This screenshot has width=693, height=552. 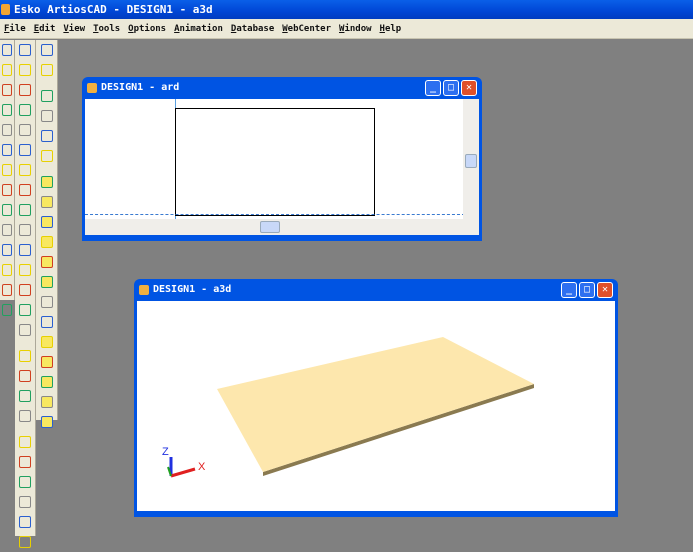 I want to click on tool-rotate-small-button, so click(x=25, y=250).